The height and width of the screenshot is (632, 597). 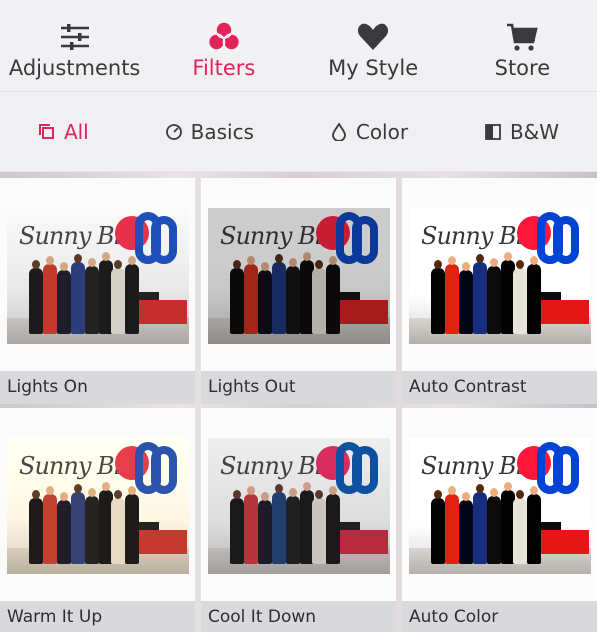 I want to click on segment-label: Basics, so click(x=222, y=131).